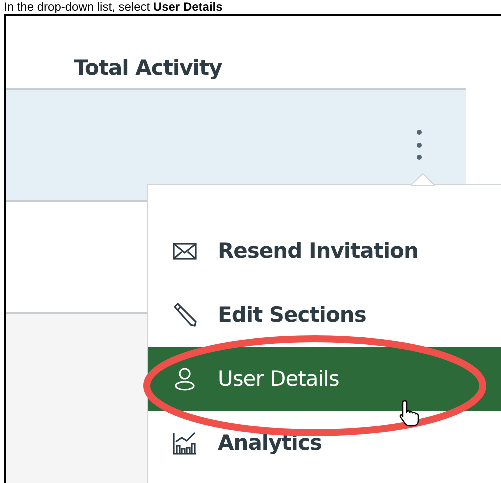 This screenshot has width=501, height=483. I want to click on chart-icon, so click(185, 443).